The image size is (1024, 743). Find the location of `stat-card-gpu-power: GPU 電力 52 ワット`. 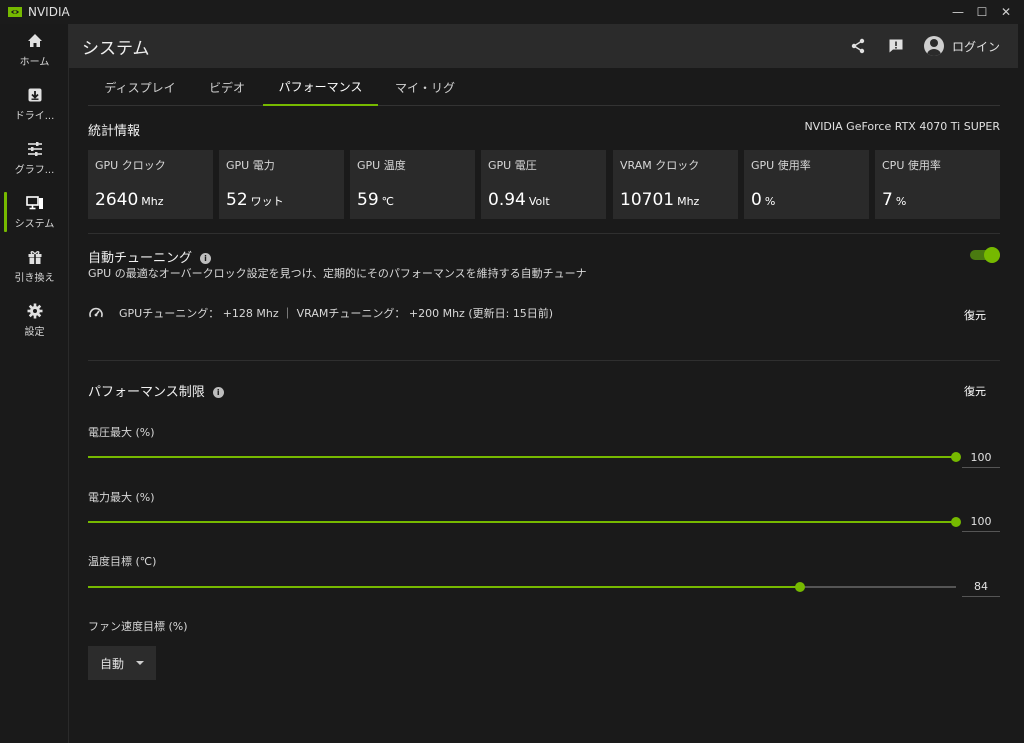

stat-card-gpu-power: GPU 電力 52 ワット is located at coordinates (281, 184).